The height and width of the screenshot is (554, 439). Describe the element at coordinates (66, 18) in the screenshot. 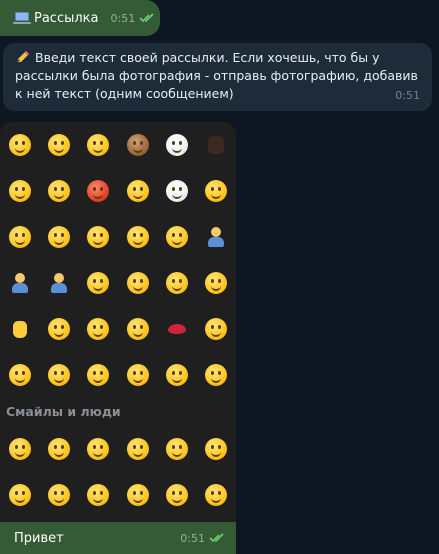

I see `message-text: Рассылка` at that location.